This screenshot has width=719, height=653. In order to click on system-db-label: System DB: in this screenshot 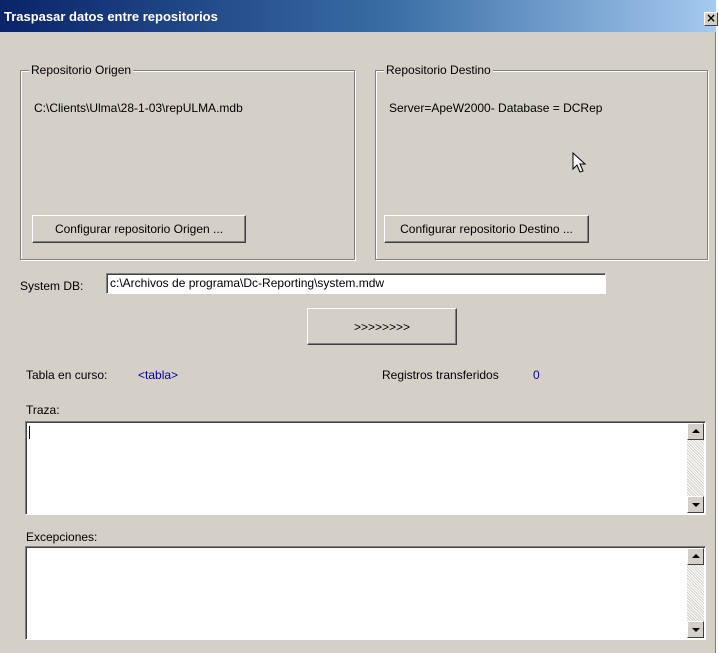, I will do `click(52, 286)`.